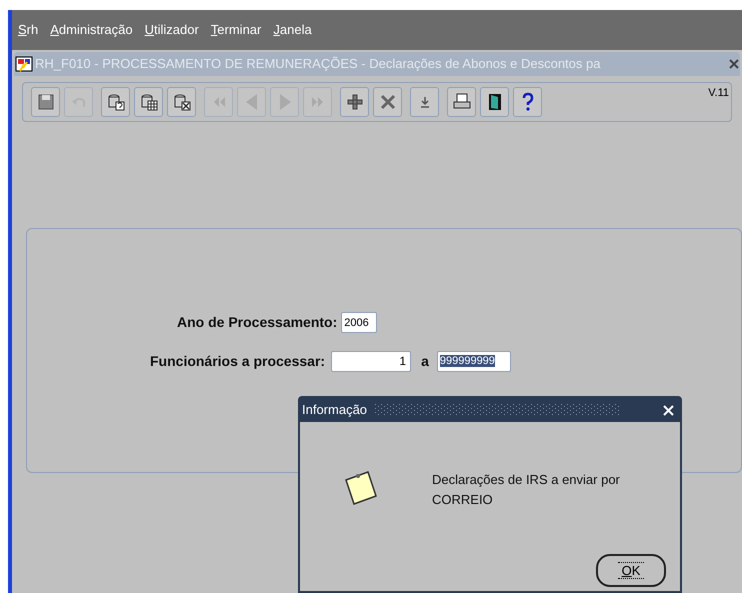  I want to click on menu-item: Janela, so click(292, 30).